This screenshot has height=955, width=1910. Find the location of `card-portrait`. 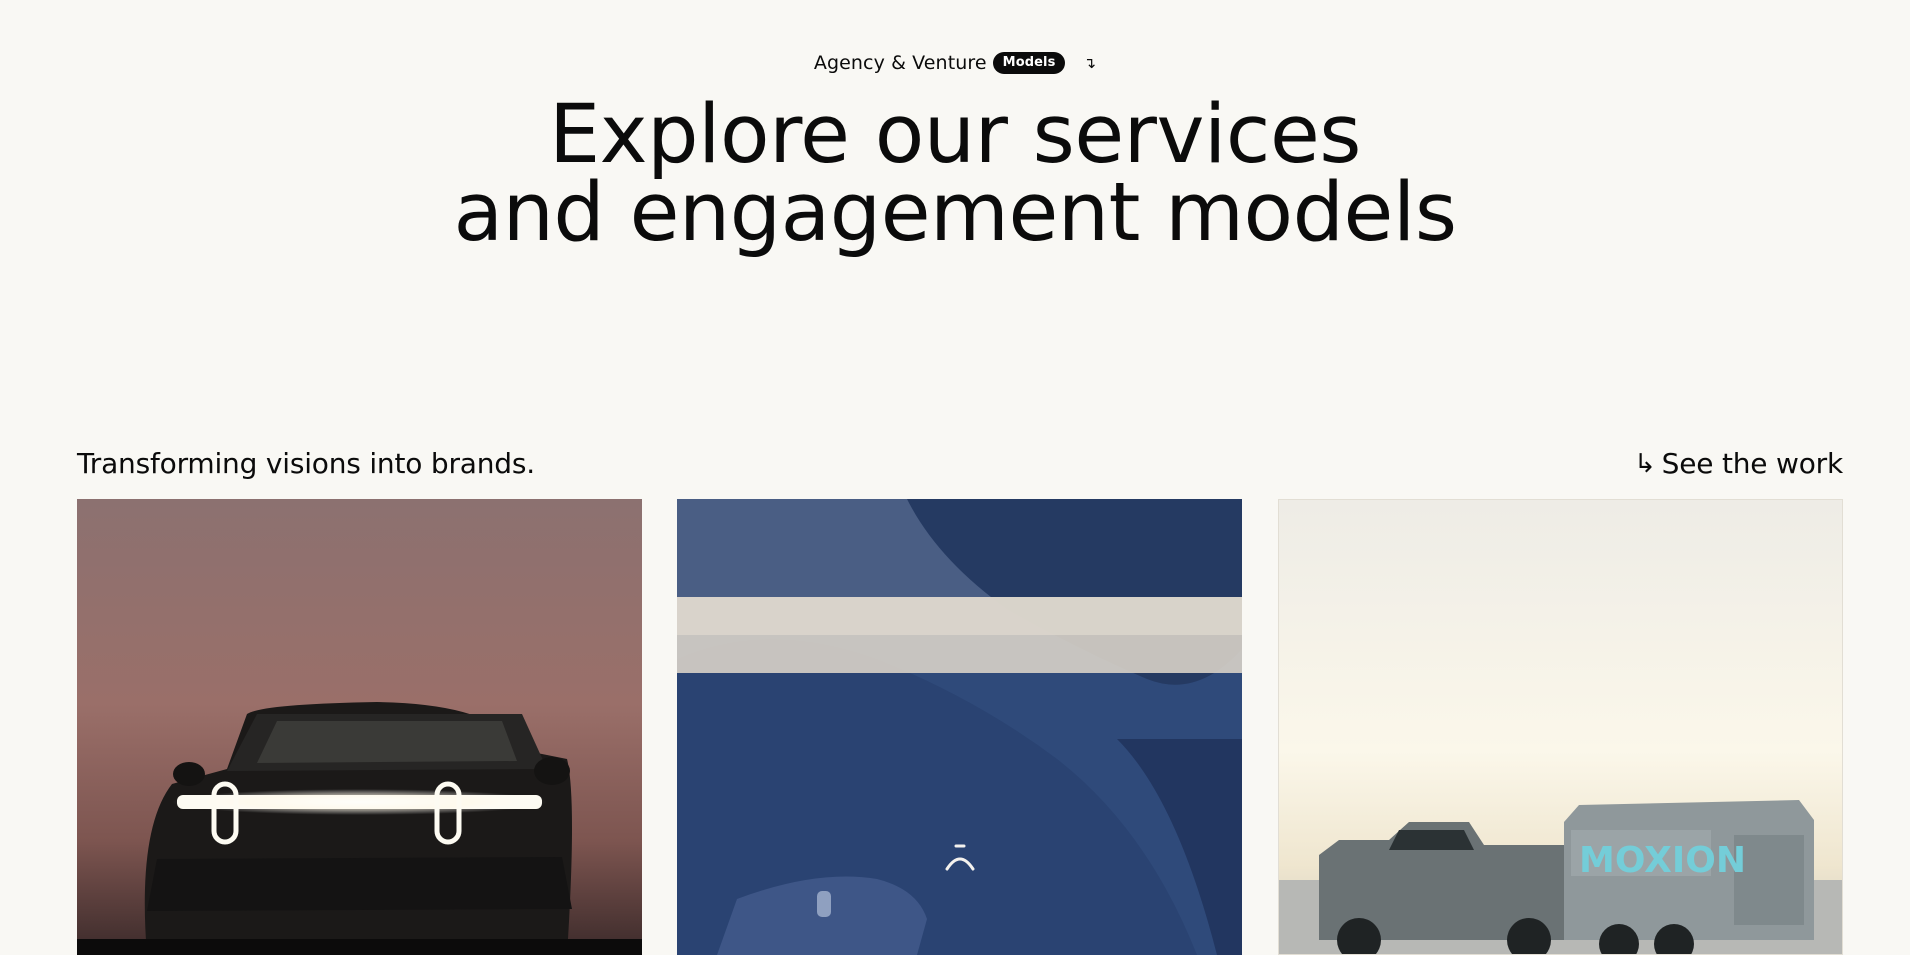

card-portrait is located at coordinates (959, 727).